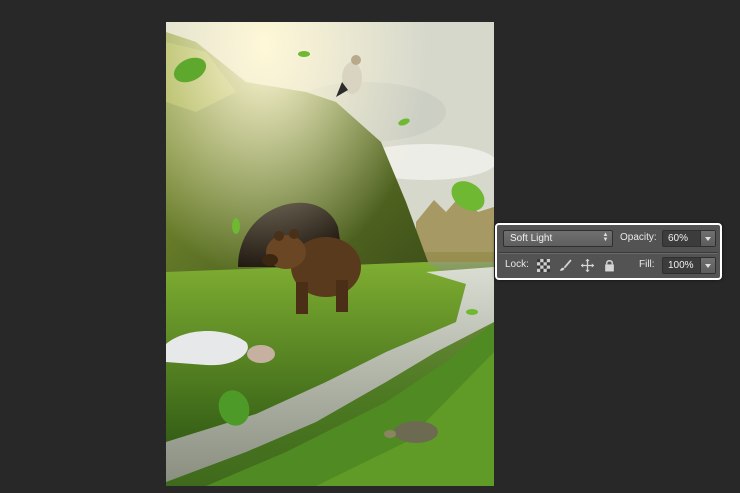 This screenshot has height=493, width=740. I want to click on fill-value: 100%, so click(681, 265).